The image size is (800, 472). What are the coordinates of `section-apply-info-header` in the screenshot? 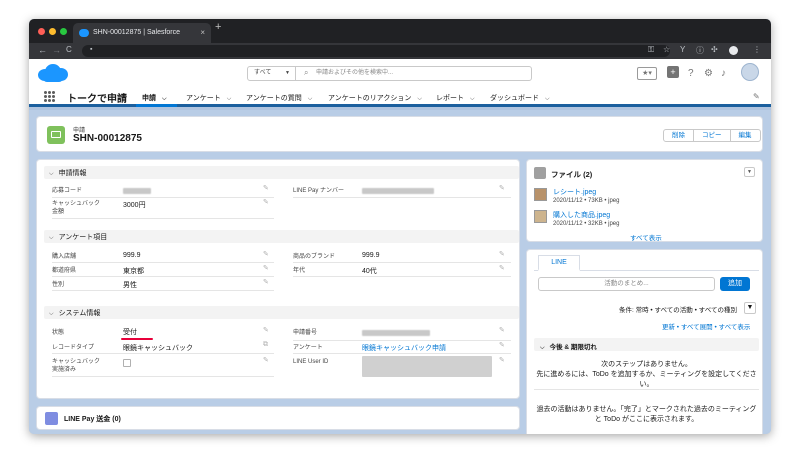 It's located at (281, 172).